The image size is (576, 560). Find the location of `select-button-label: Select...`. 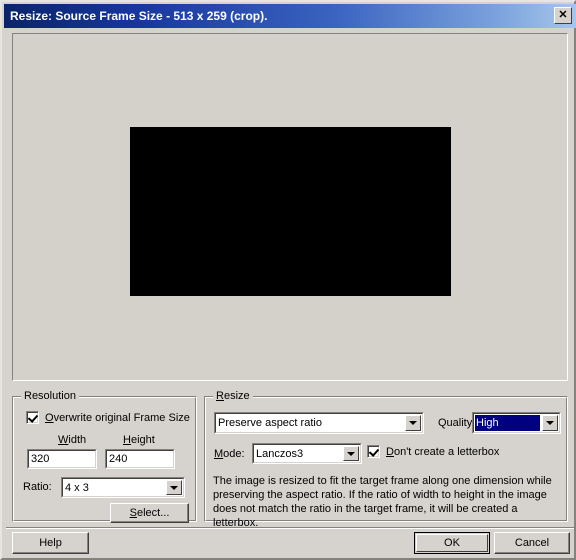

select-button-label: Select... is located at coordinates (150, 513).